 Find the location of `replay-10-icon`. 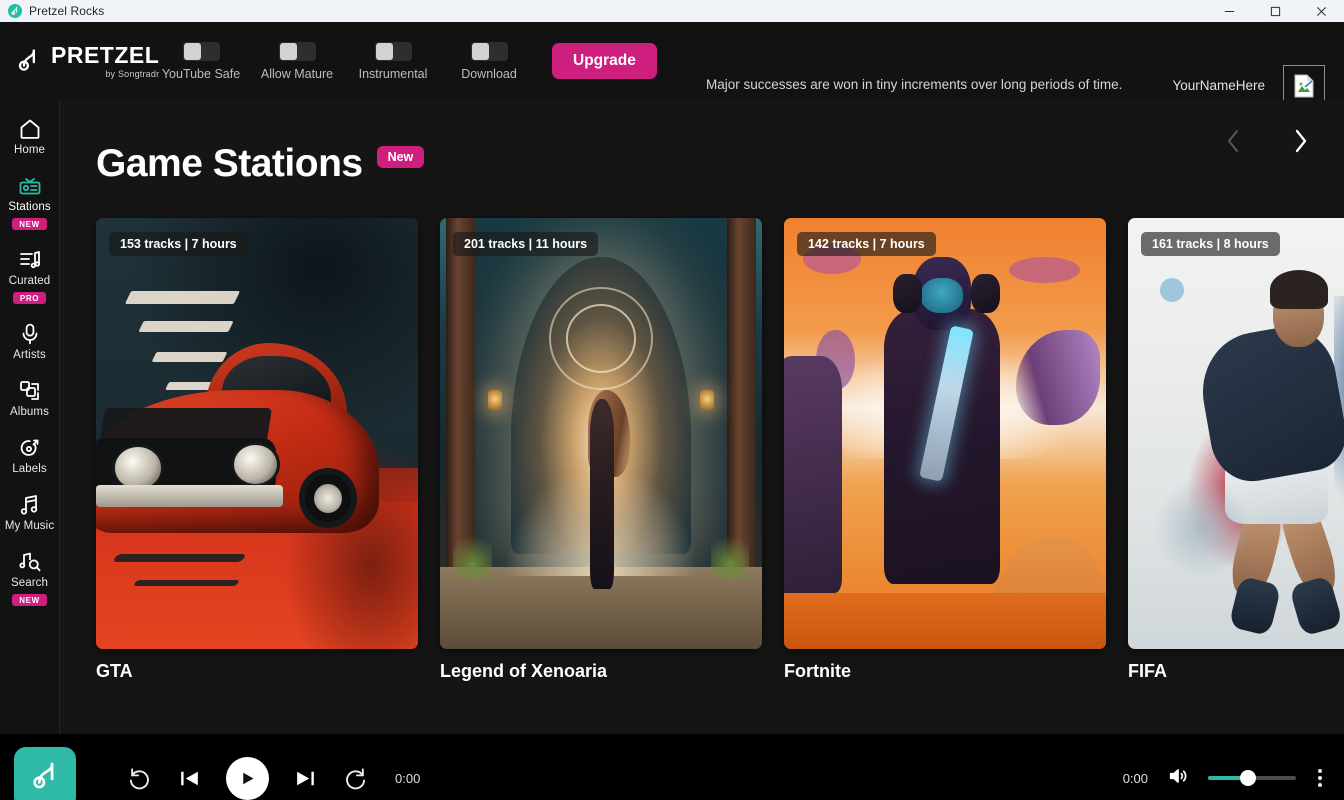

replay-10-icon is located at coordinates (139, 778).